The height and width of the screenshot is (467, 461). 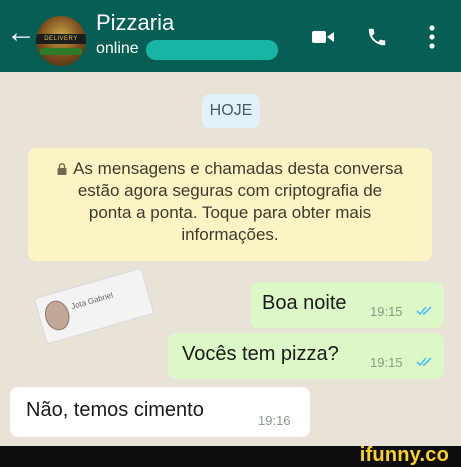 I want to click on message-bubble-outgoing: Vocês tem pizza? 19:15, so click(x=306, y=356).